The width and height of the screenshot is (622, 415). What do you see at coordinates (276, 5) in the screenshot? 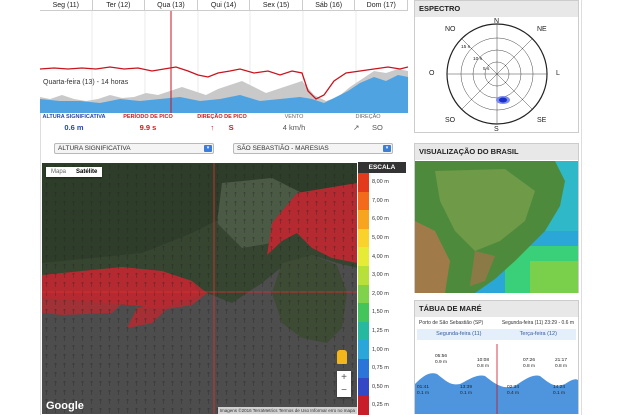
I see `day-tab: Sex (15)` at bounding box center [276, 5].